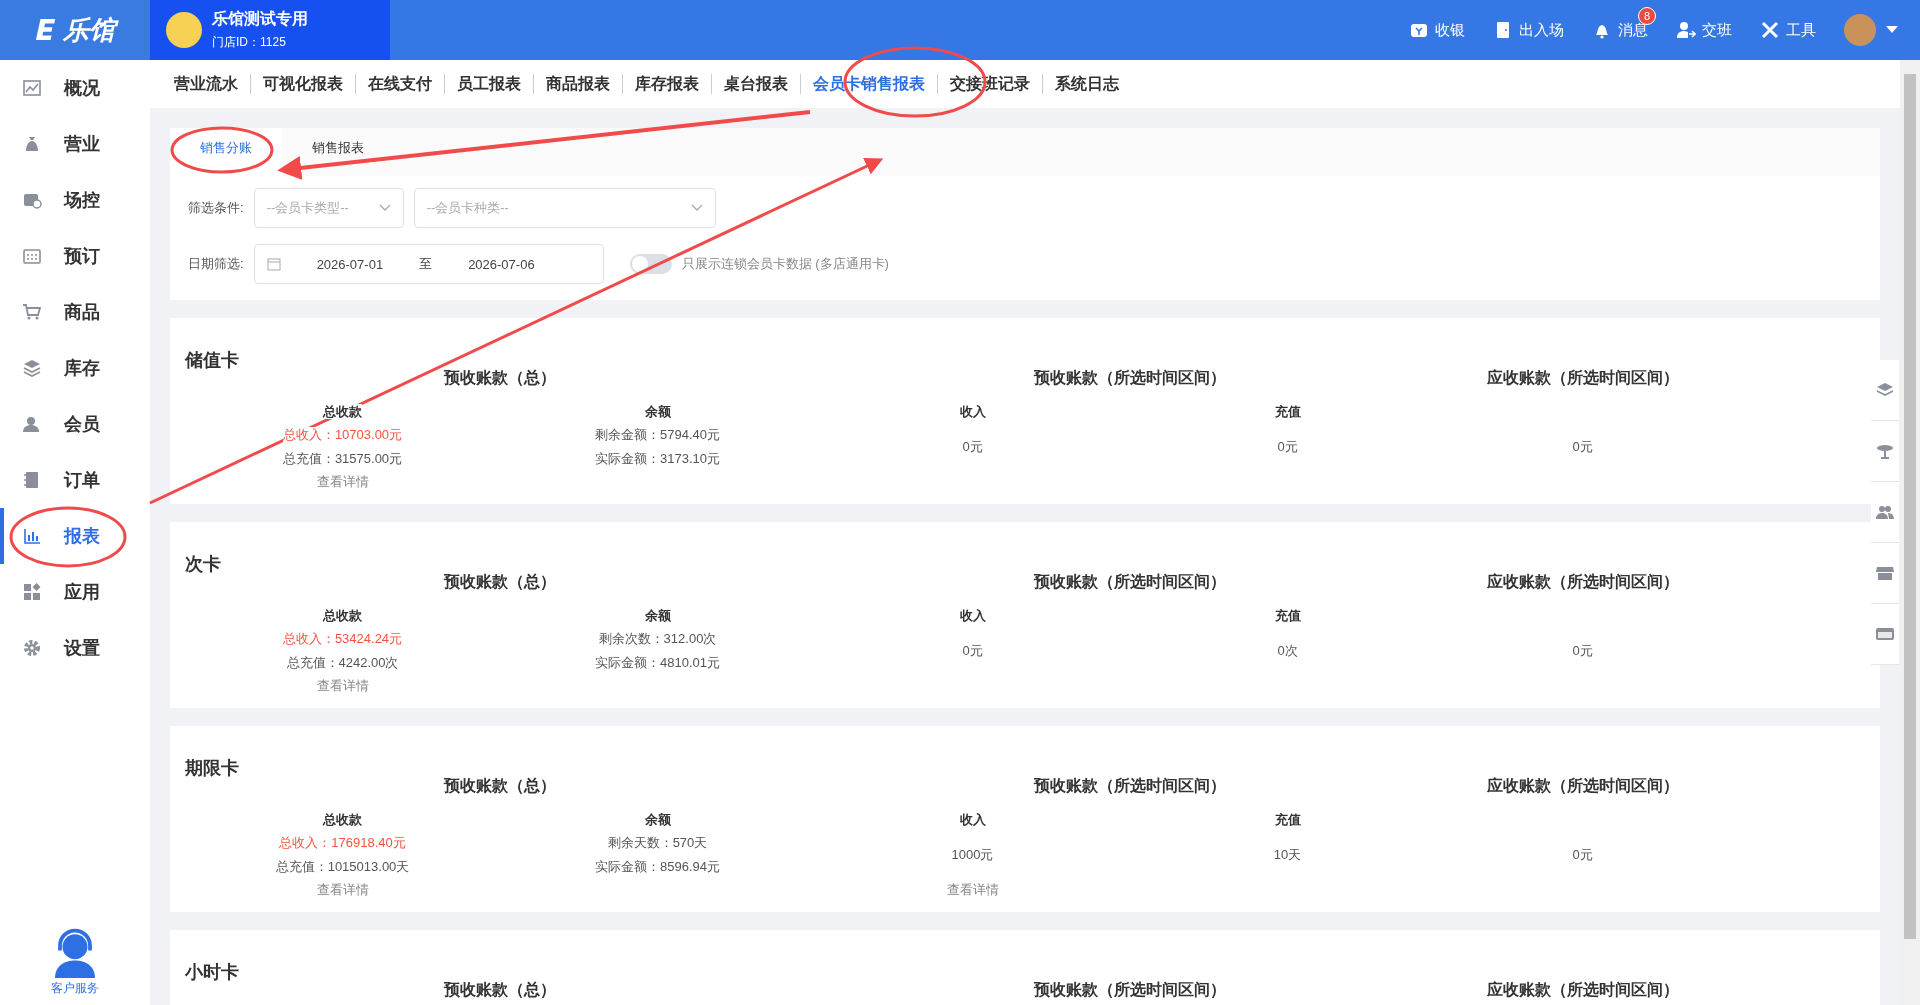  What do you see at coordinates (342, 866) in the screenshot?
I see `value-text: 总充值：1015013.00天` at bounding box center [342, 866].